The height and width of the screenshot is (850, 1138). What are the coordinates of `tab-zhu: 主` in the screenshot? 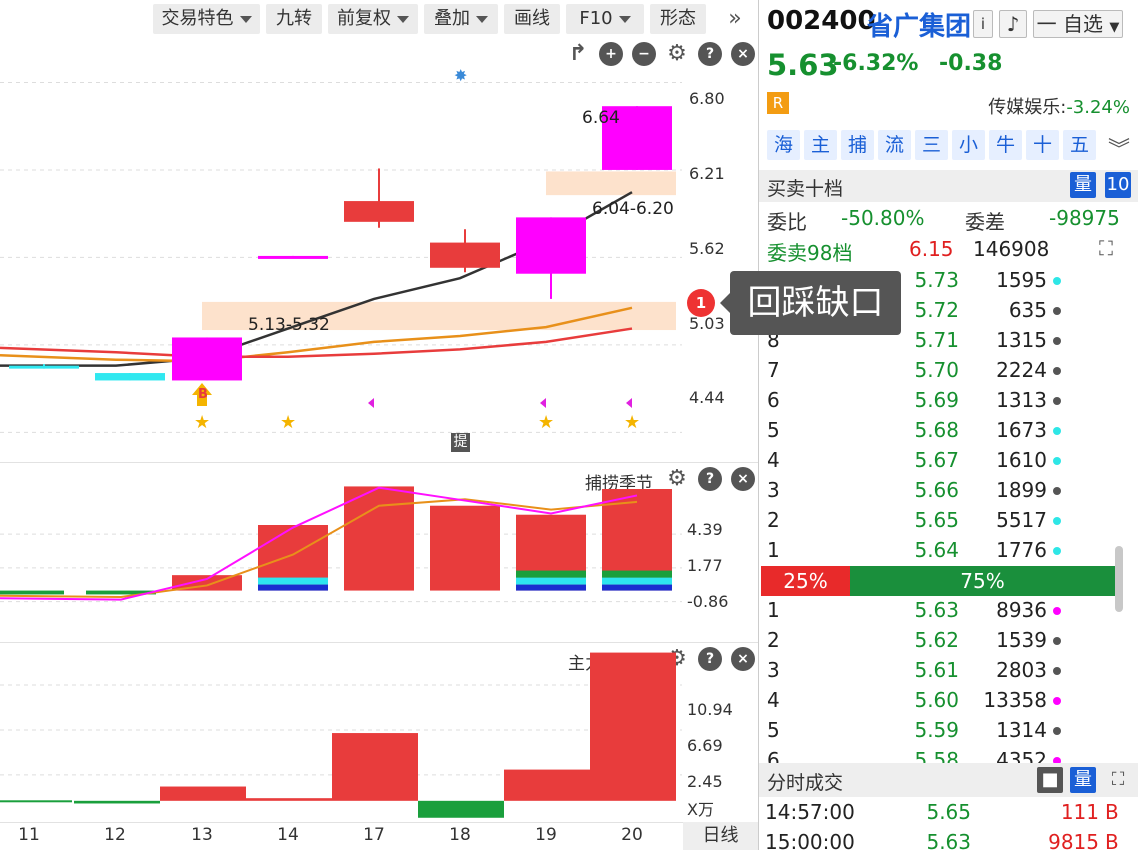 It's located at (820, 145).